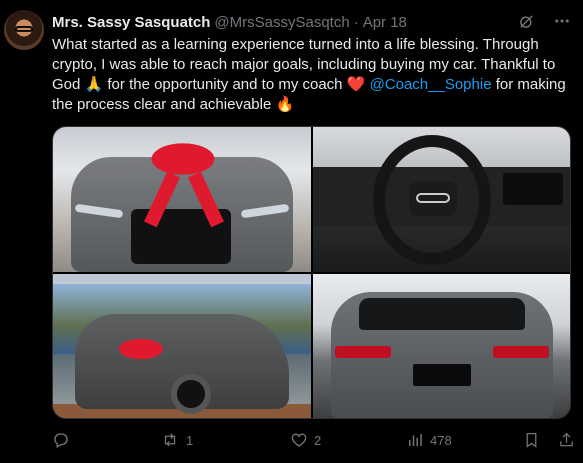 Image resolution: width=583 pixels, height=463 pixels. What do you see at coordinates (526, 21) in the screenshot?
I see `grok-icon` at bounding box center [526, 21].